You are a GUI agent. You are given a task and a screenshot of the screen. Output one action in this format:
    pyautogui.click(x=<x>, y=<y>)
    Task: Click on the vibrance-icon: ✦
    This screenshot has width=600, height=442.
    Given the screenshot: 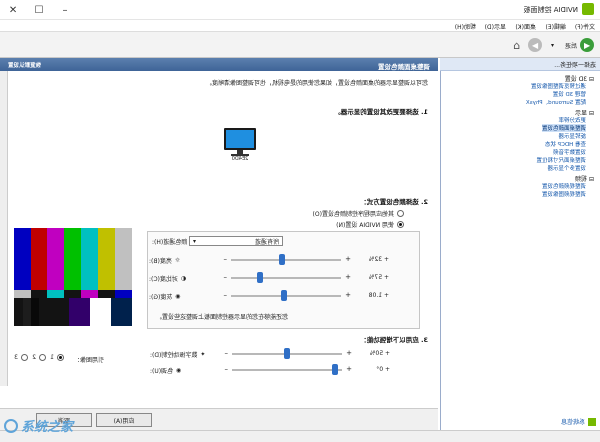 What is the action you would take?
    pyautogui.click(x=203, y=354)
    